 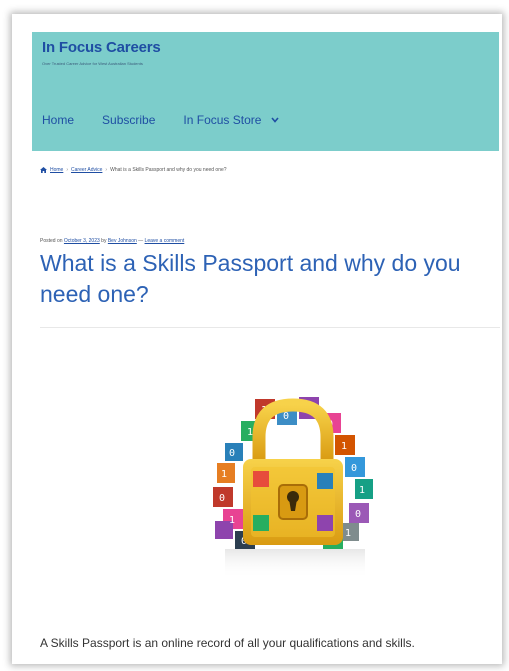 I want to click on nav-item-label: Subscribe, so click(x=129, y=120).